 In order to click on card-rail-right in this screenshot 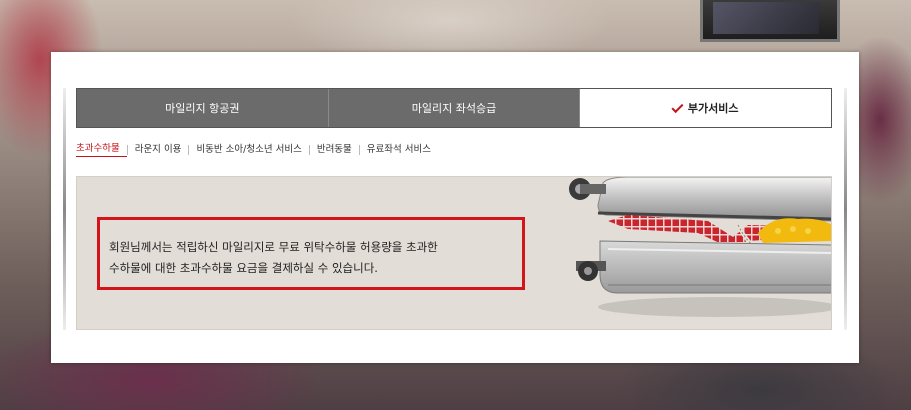, I will do `click(845, 209)`.